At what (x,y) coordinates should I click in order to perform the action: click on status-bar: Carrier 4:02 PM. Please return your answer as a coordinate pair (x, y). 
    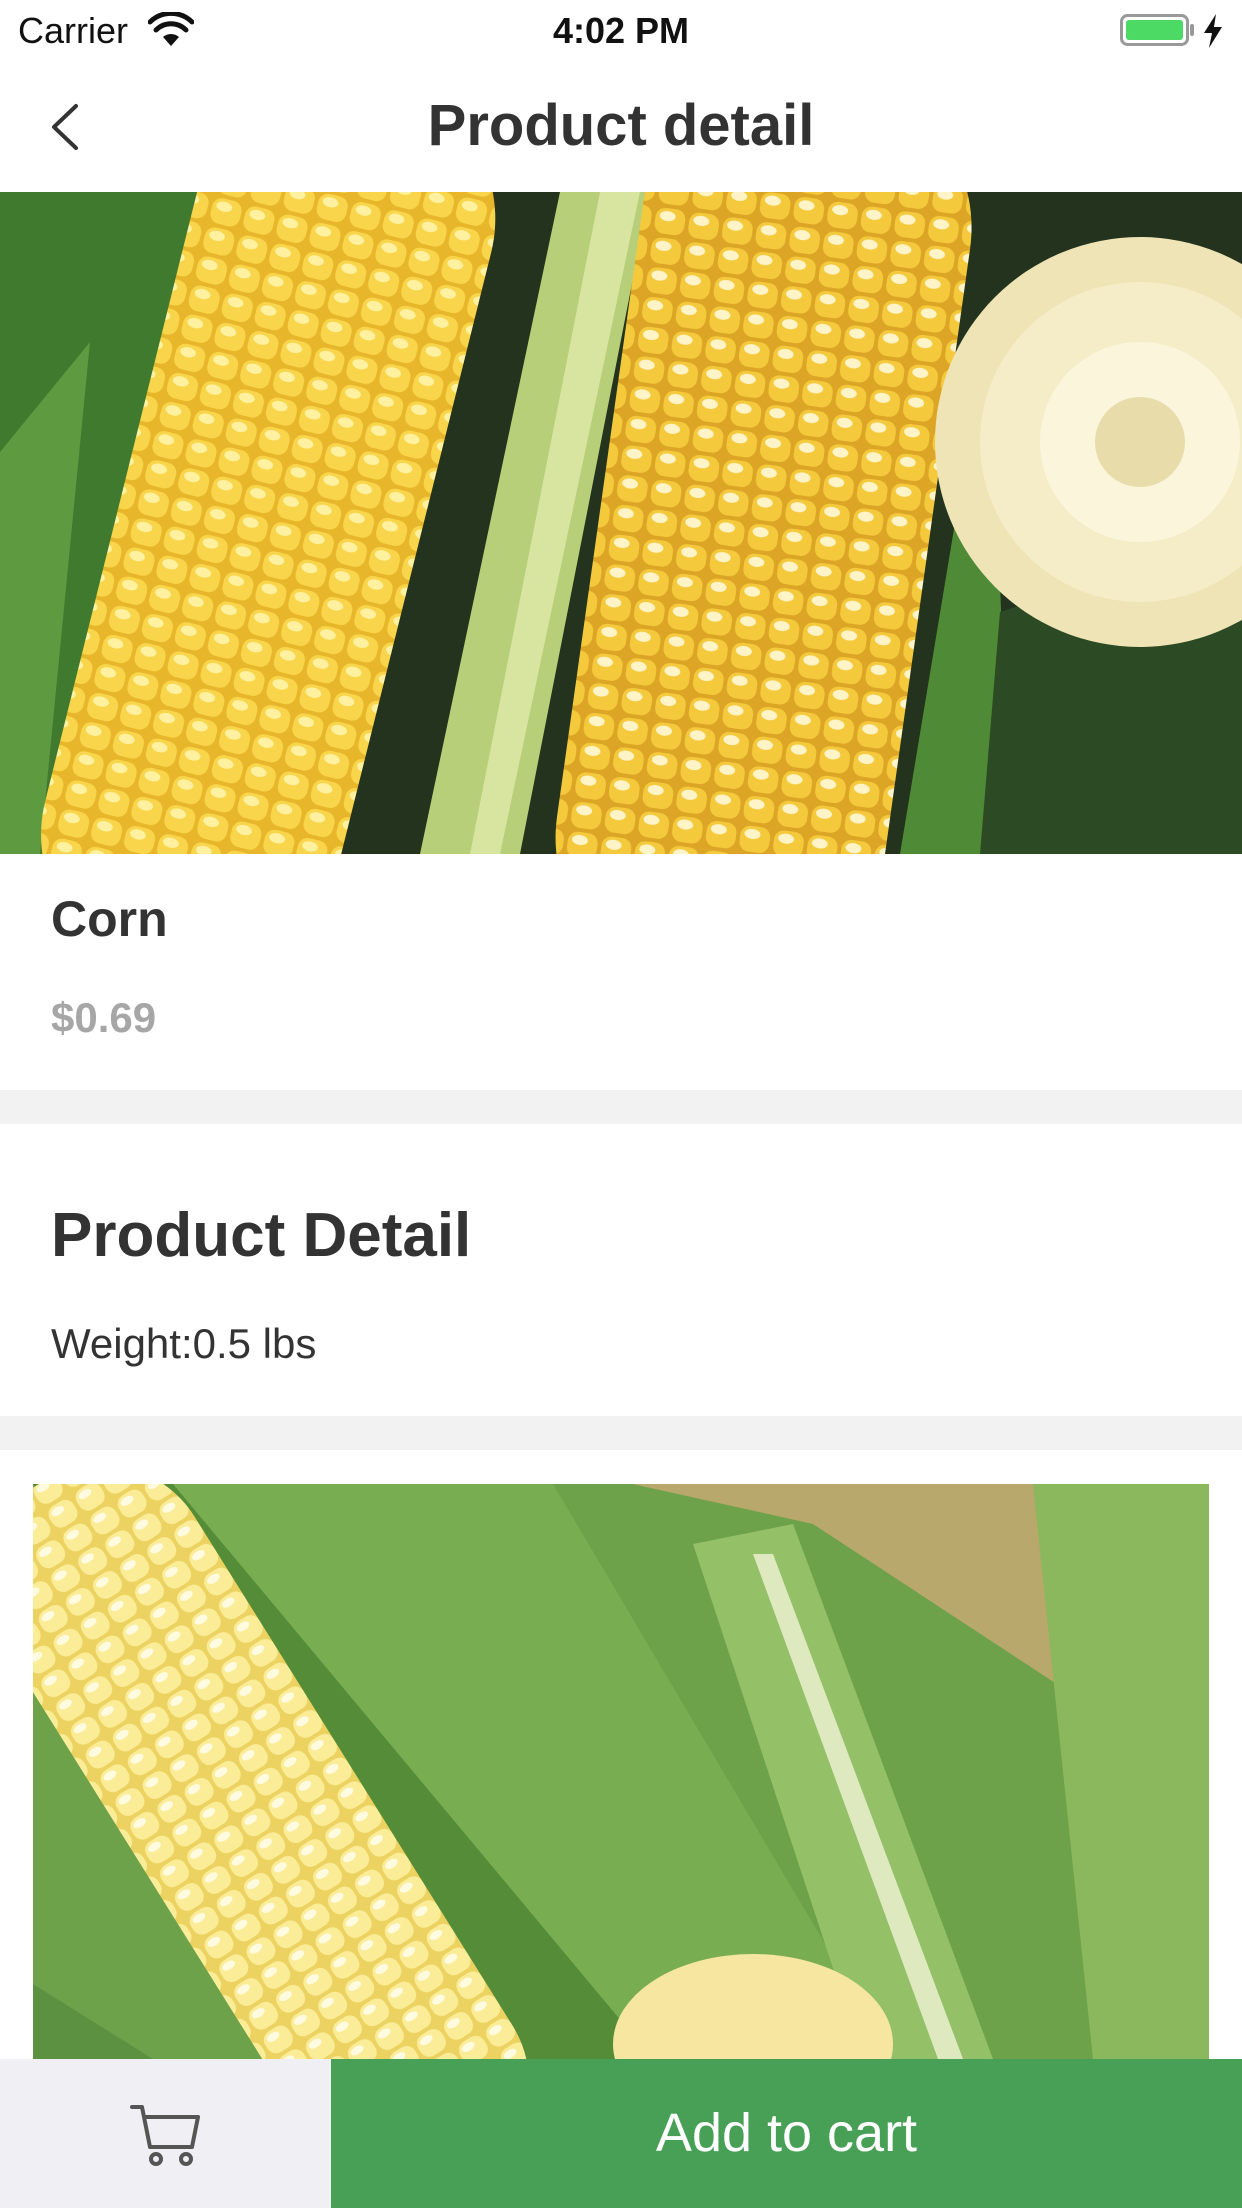
    Looking at the image, I should click on (621, 31).